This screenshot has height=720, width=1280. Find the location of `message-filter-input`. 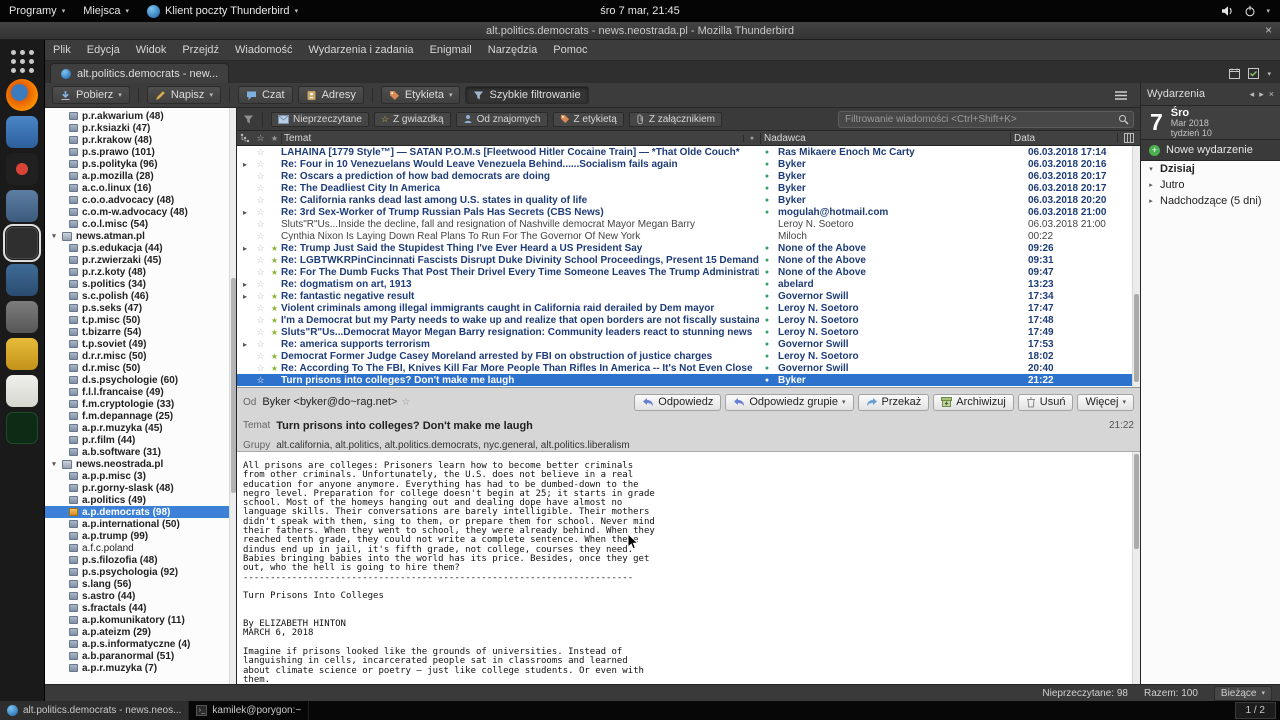

message-filter-input is located at coordinates (986, 119).